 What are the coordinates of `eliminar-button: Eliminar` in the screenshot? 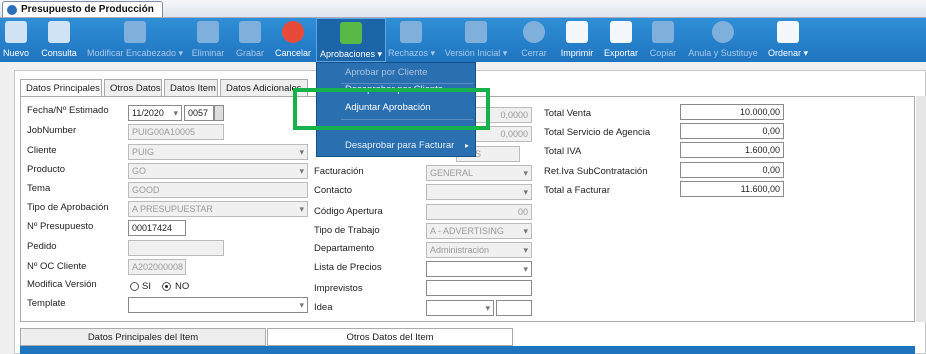 It's located at (208, 40).